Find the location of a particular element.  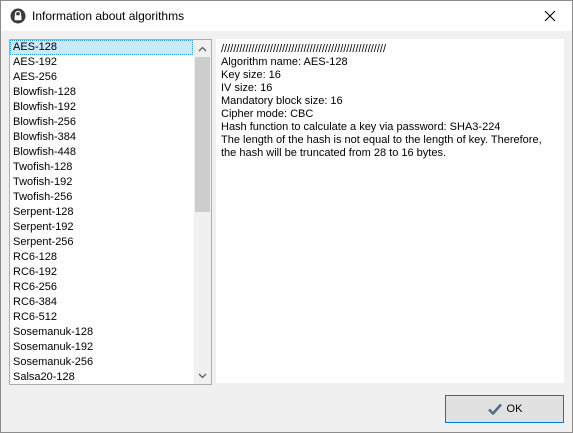

list-item: Twofish-192 is located at coordinates (101, 182).